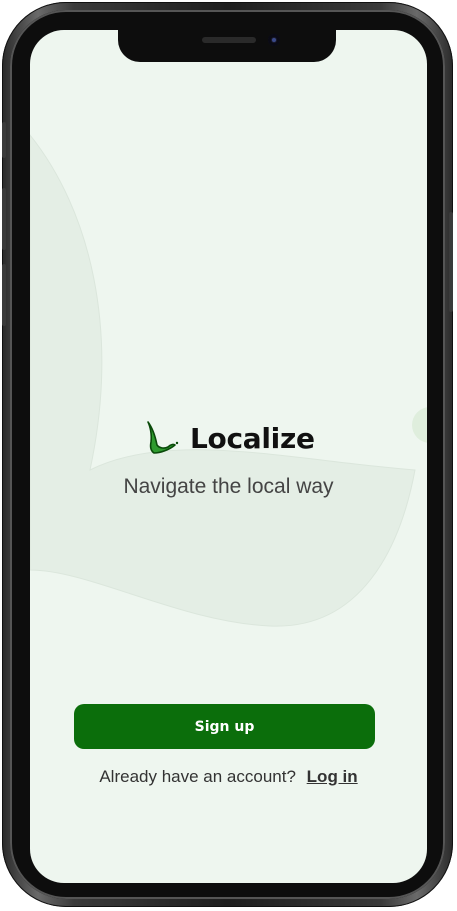 The image size is (457, 911). What do you see at coordinates (4, 140) in the screenshot?
I see `mute-switch` at bounding box center [4, 140].